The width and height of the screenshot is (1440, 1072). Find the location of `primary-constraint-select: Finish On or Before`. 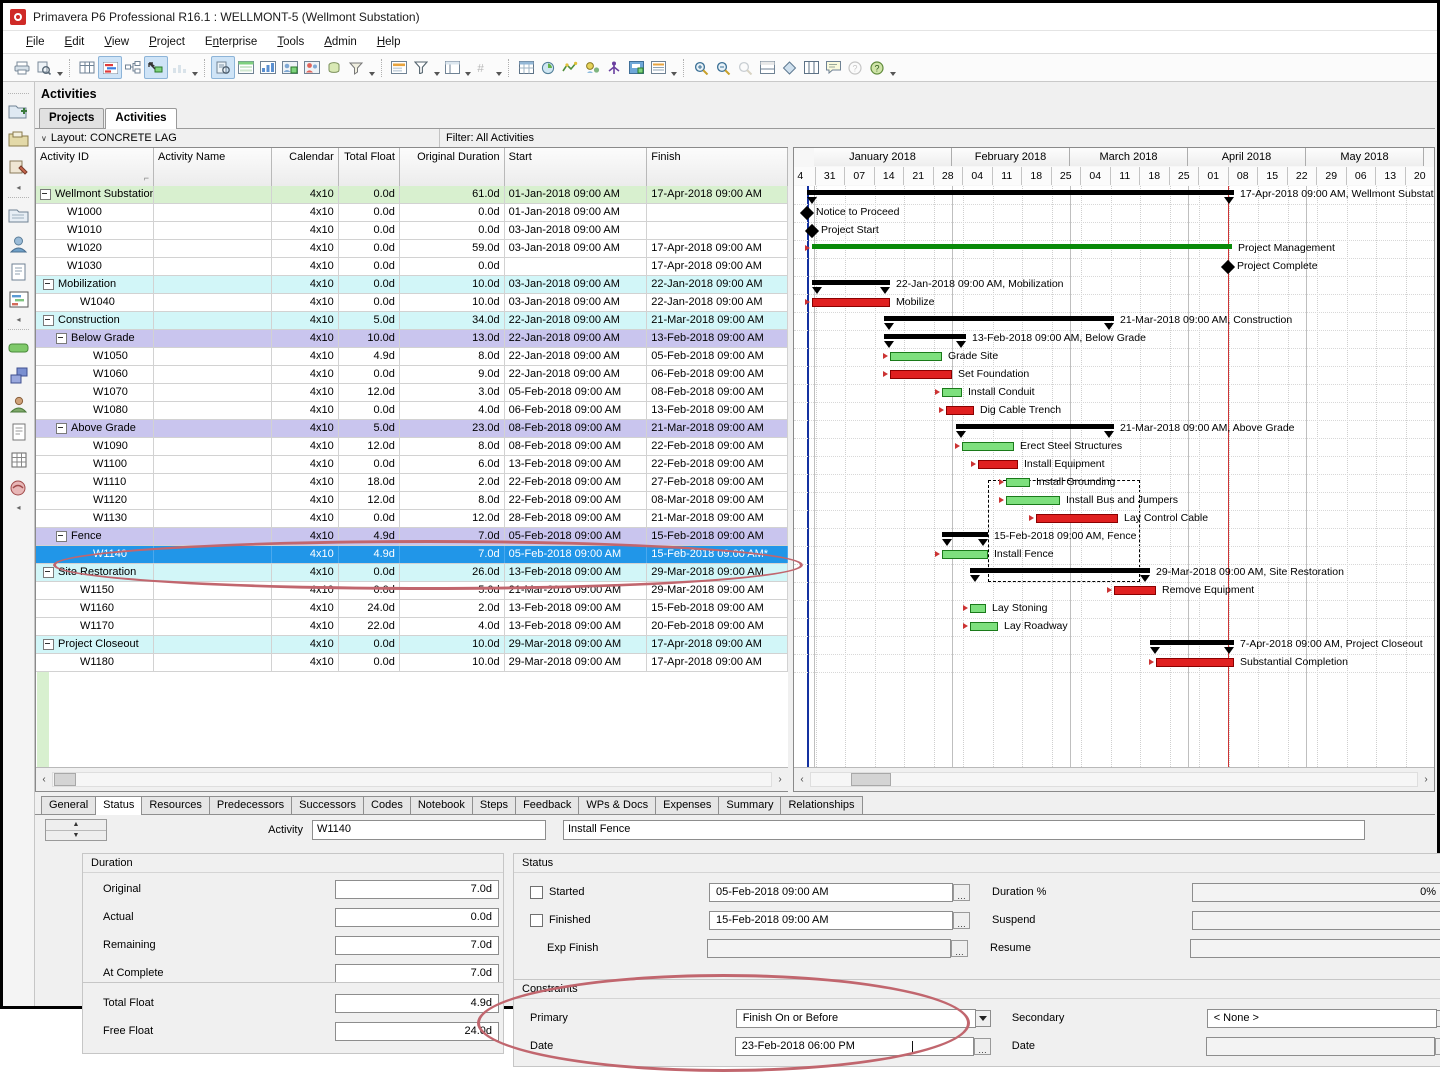

primary-constraint-select: Finish On or Before is located at coordinates (856, 1018).